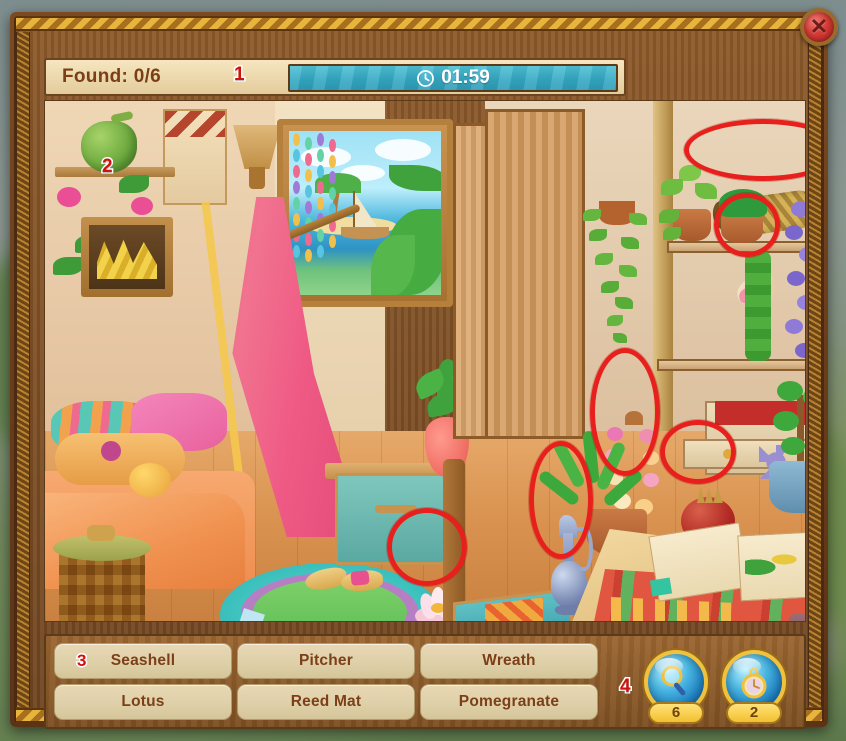 The height and width of the screenshot is (741, 846). What do you see at coordinates (634, 418) in the screenshot?
I see `jar-lid-knob` at bounding box center [634, 418].